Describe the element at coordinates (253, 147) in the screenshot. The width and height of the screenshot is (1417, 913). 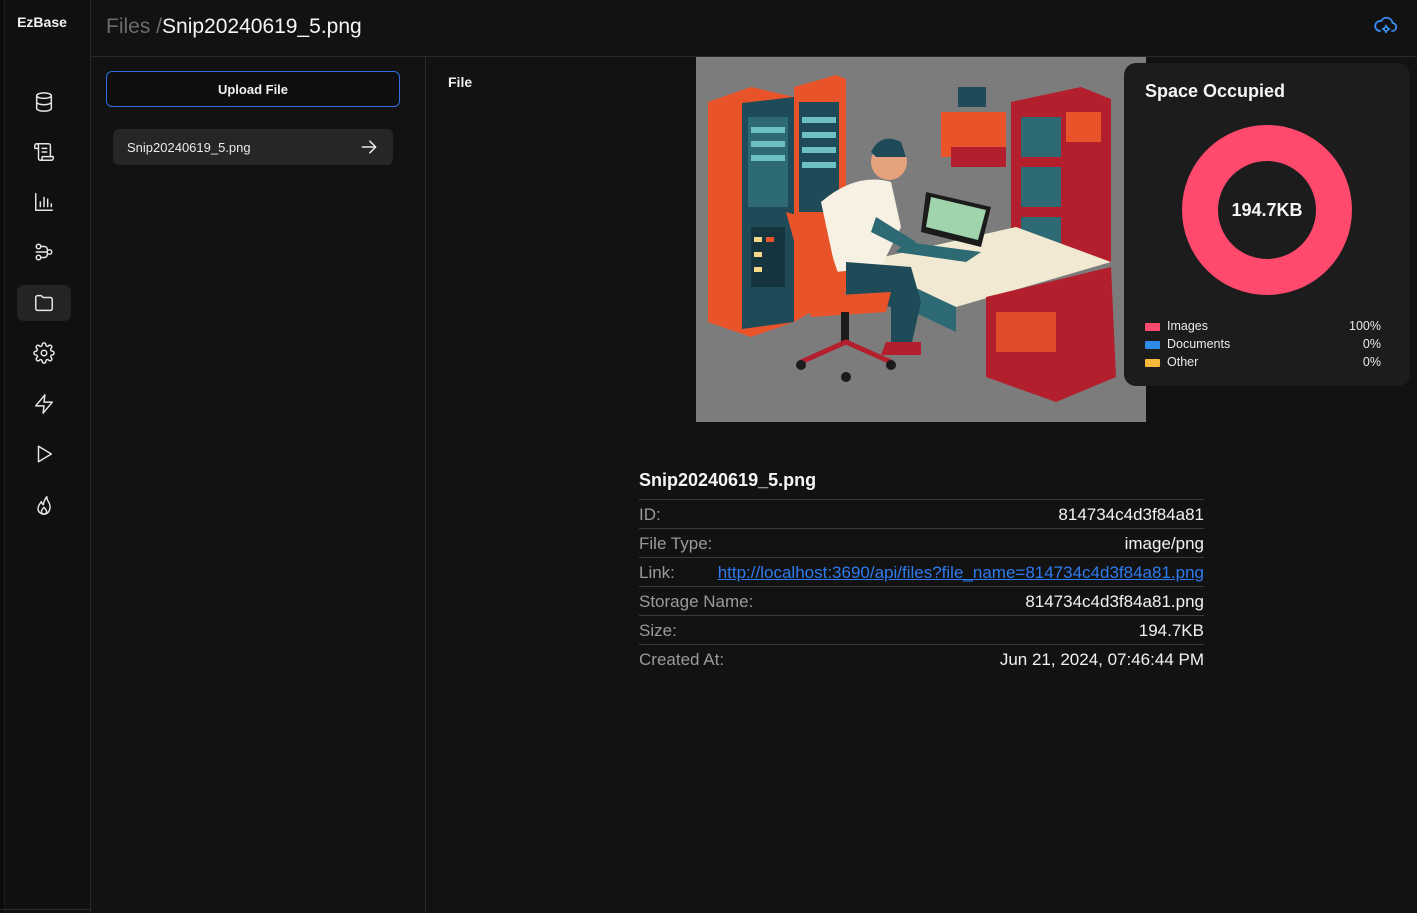
I see `file-list-item: Snip20240619_5.png` at that location.